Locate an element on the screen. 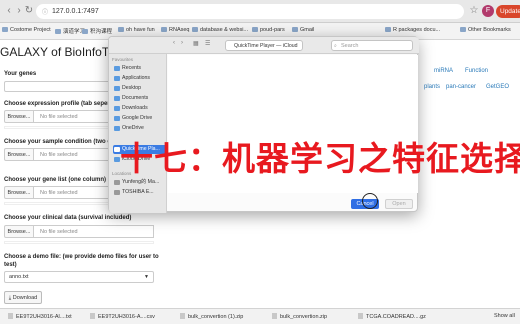  grid-view-icon: ▦ is located at coordinates (196, 43).